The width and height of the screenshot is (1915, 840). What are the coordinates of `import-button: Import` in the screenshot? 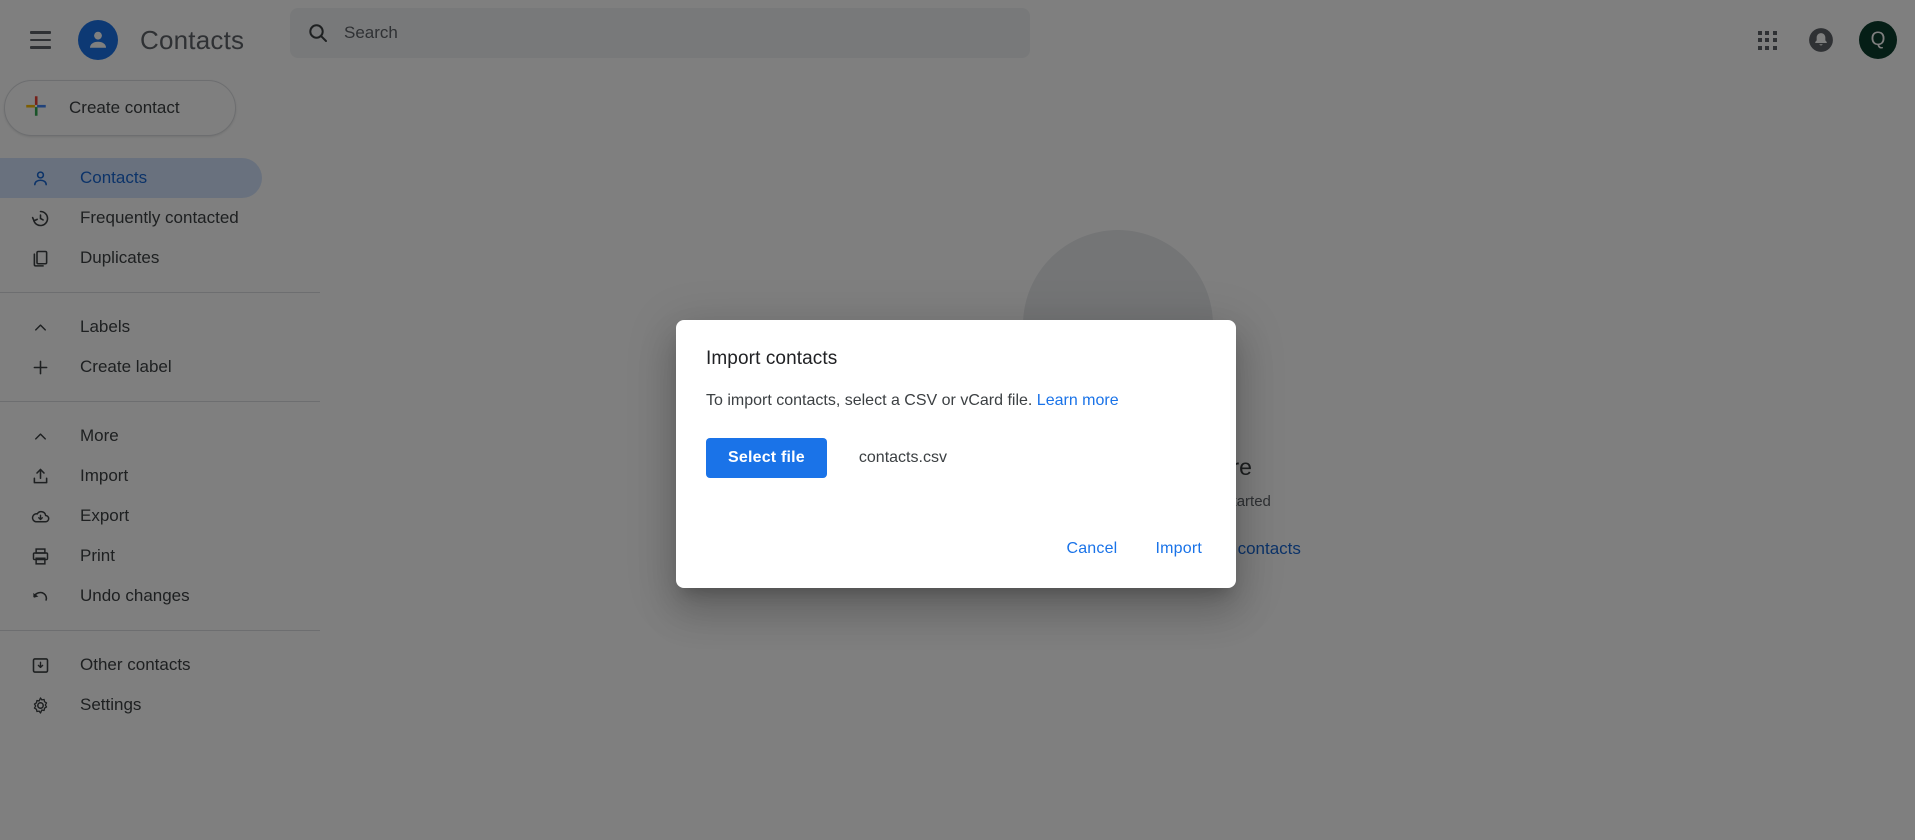 It's located at (1178, 549).